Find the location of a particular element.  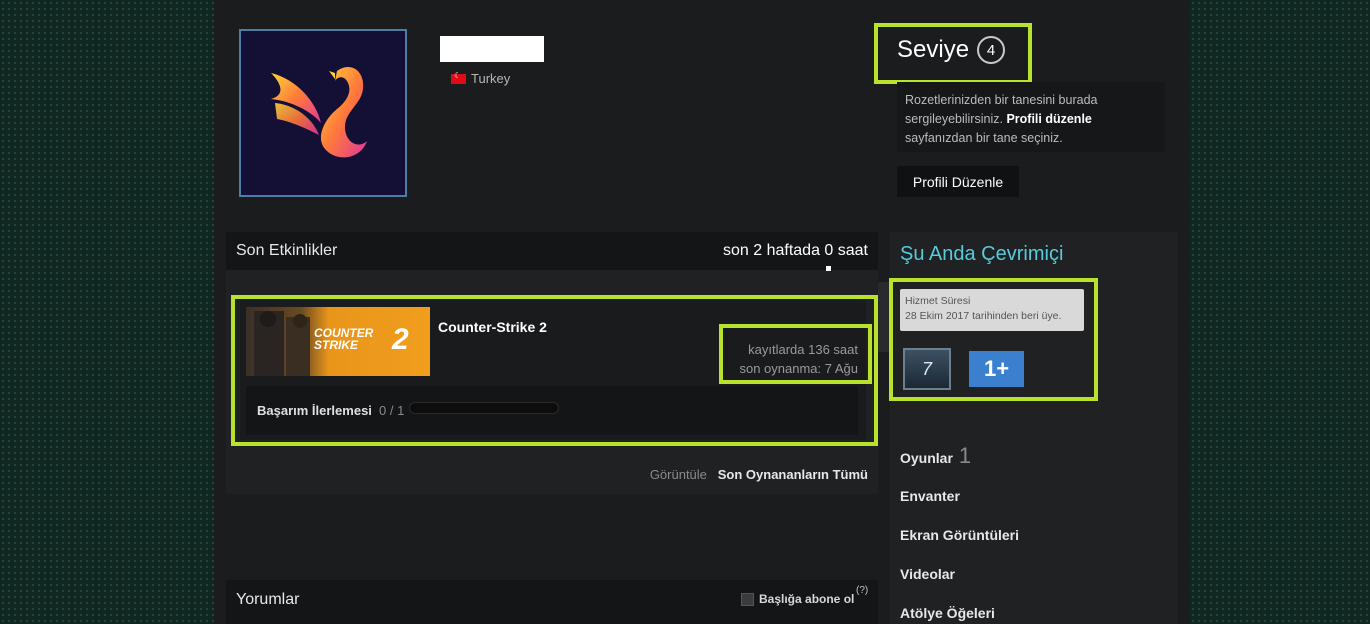

badge-hint-edit-link: Profili düzenle is located at coordinates (1048, 119).